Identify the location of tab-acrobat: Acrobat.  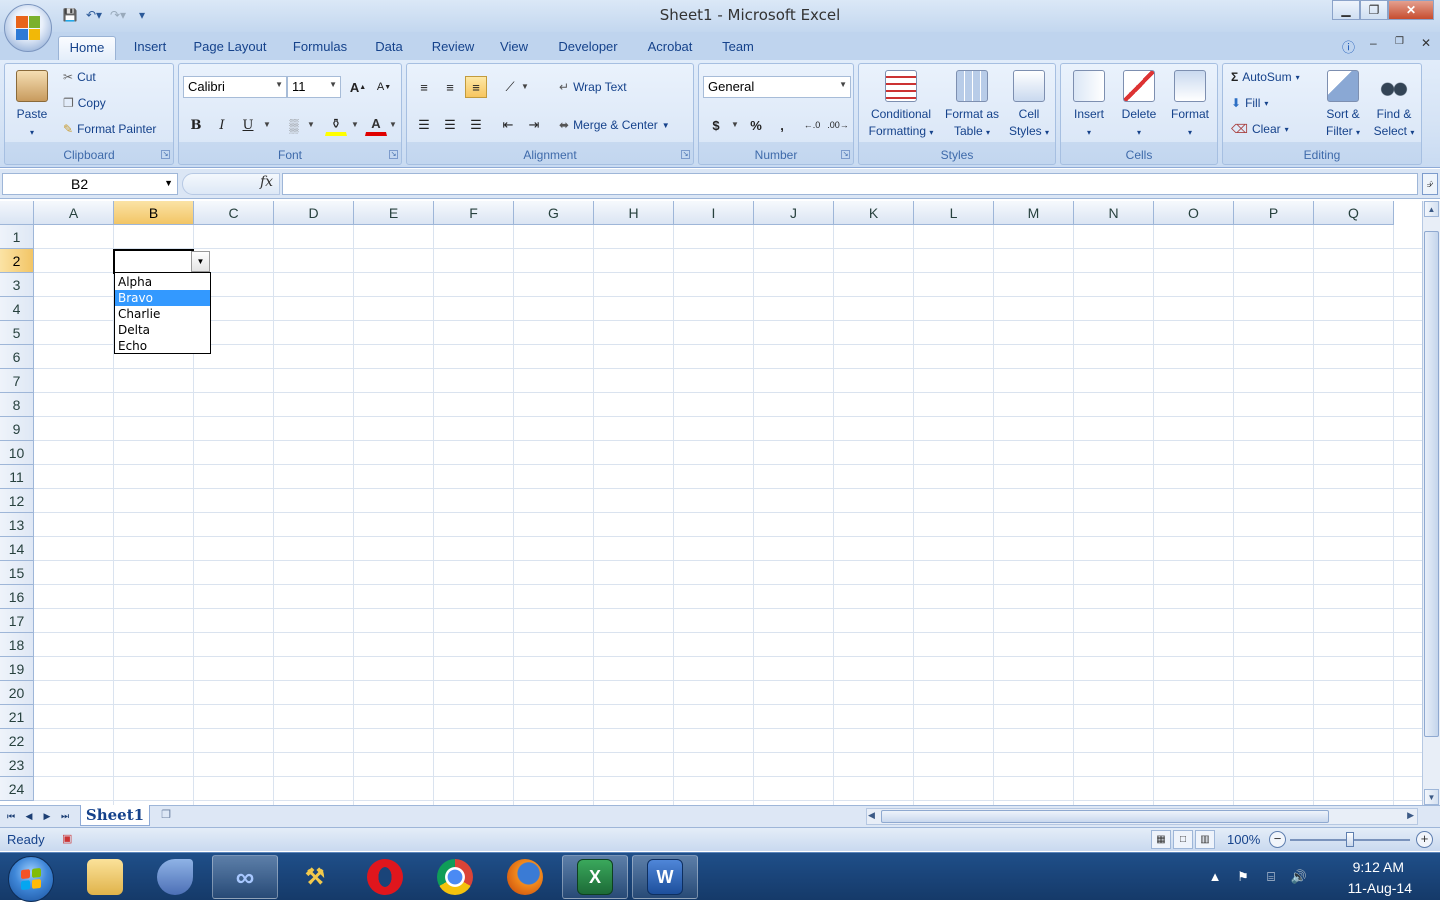
(670, 48).